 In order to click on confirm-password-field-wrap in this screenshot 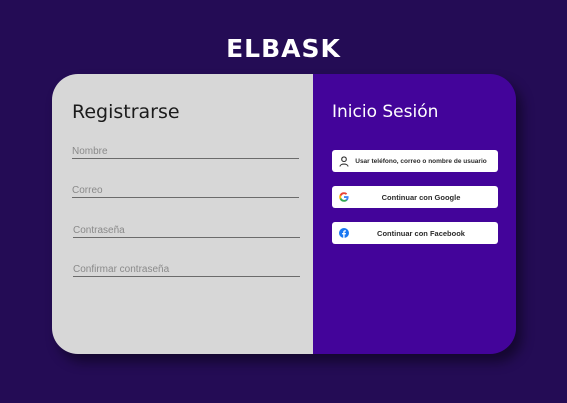, I will do `click(186, 268)`.